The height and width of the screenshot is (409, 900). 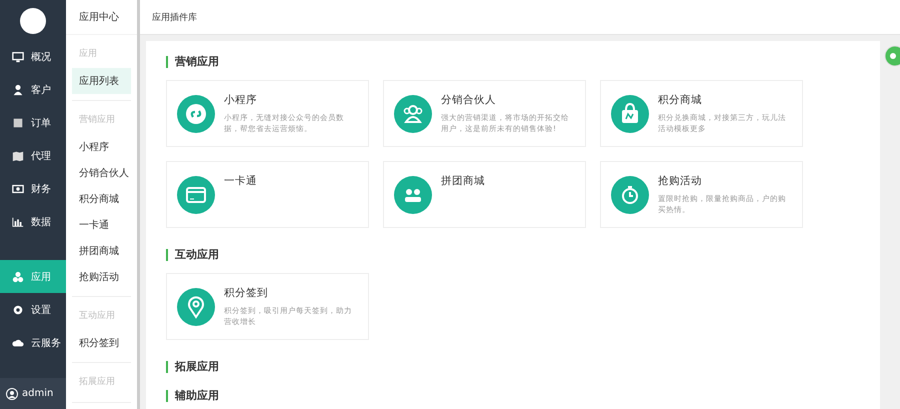 I want to click on subnav-item: 拼团商城, so click(x=101, y=251).